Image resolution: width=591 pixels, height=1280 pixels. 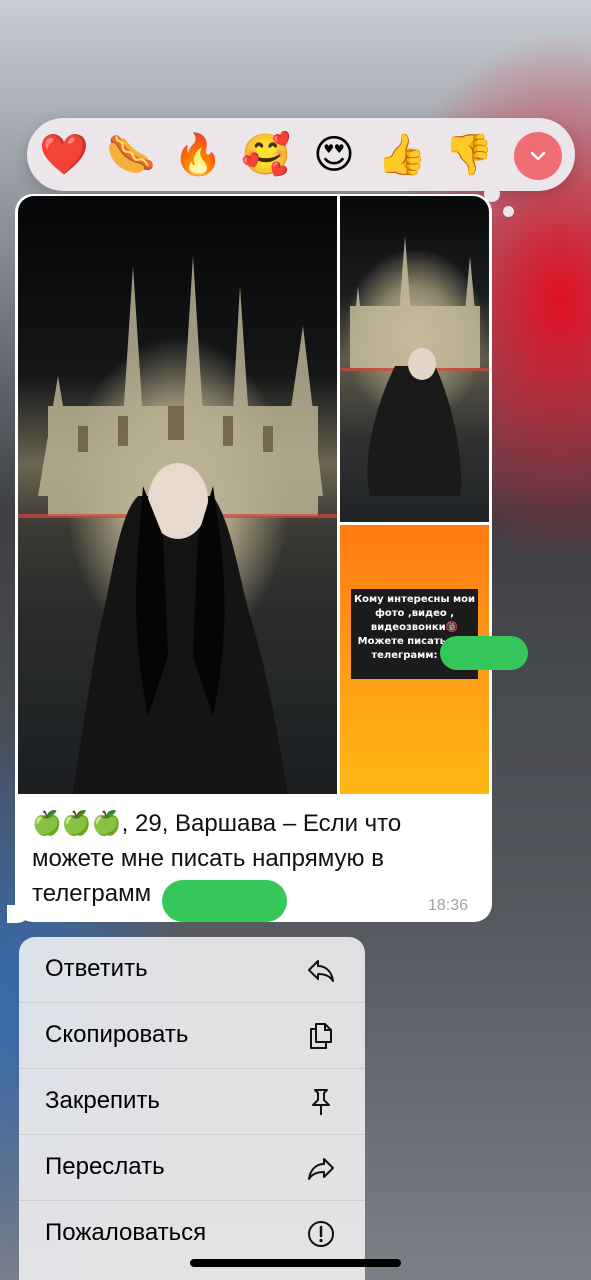 I want to click on caption-emoji: 🍏🍏🍏, so click(x=77, y=823).